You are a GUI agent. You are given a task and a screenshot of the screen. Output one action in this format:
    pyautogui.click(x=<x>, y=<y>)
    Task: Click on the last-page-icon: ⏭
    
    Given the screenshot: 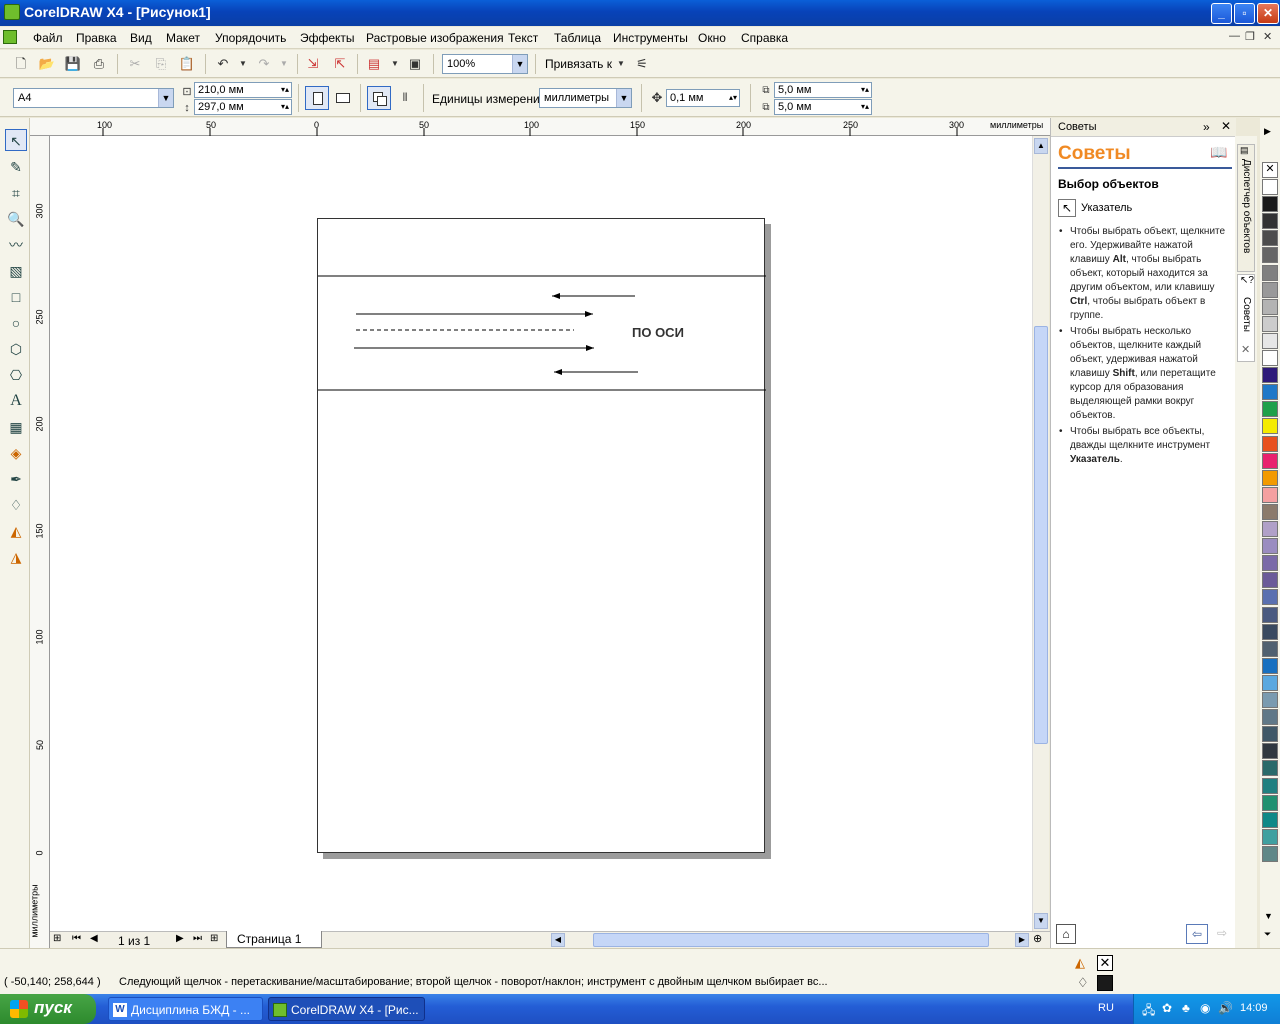 What is the action you would take?
    pyautogui.click(x=197, y=938)
    